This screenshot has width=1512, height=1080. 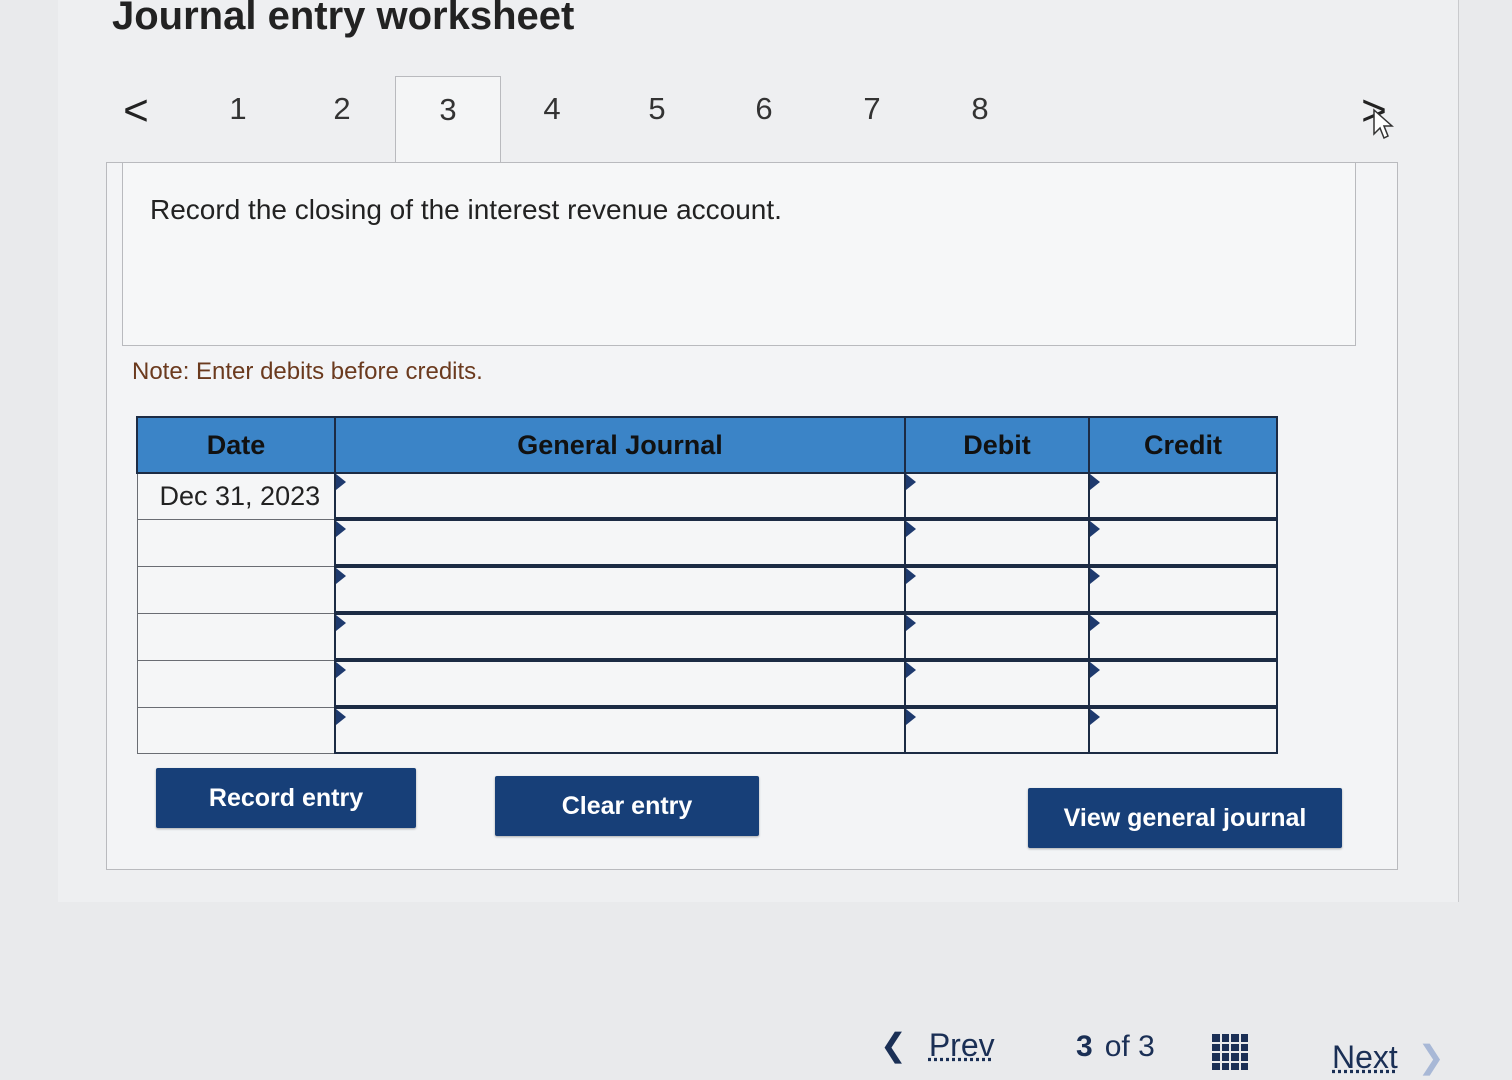 I want to click on mouse-cursor-icon, so click(x=1383, y=124).